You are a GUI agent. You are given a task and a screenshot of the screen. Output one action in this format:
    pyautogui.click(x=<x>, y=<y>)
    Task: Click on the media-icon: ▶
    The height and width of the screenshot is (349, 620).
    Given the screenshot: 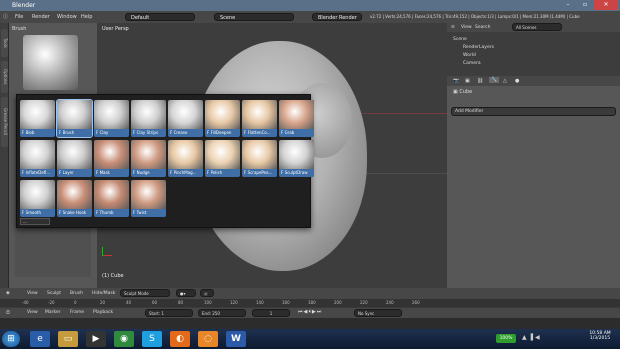 What is the action you would take?
    pyautogui.click(x=96, y=339)
    